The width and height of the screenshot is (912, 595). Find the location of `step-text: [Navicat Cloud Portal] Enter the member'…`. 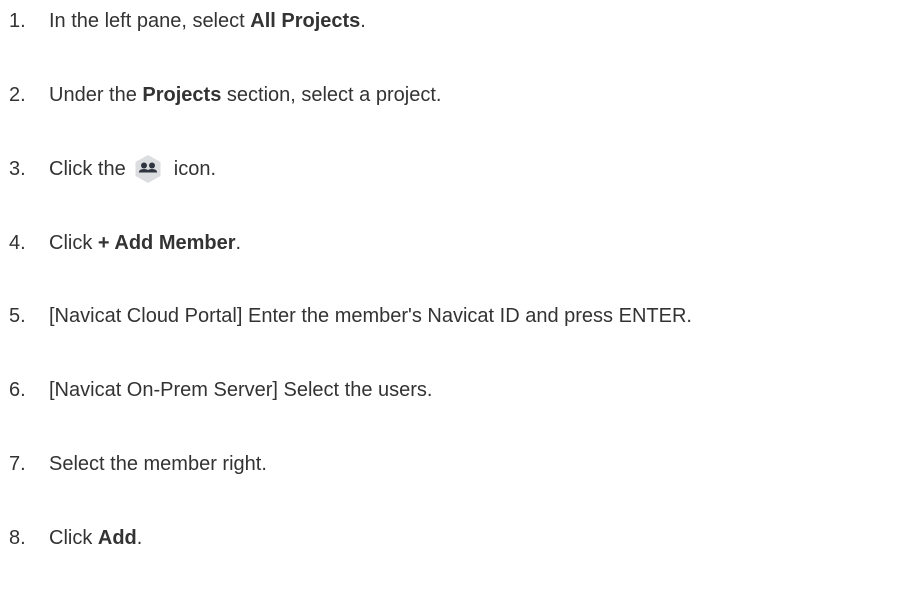

step-text: [Navicat Cloud Portal] Enter the member'… is located at coordinates (370, 316).